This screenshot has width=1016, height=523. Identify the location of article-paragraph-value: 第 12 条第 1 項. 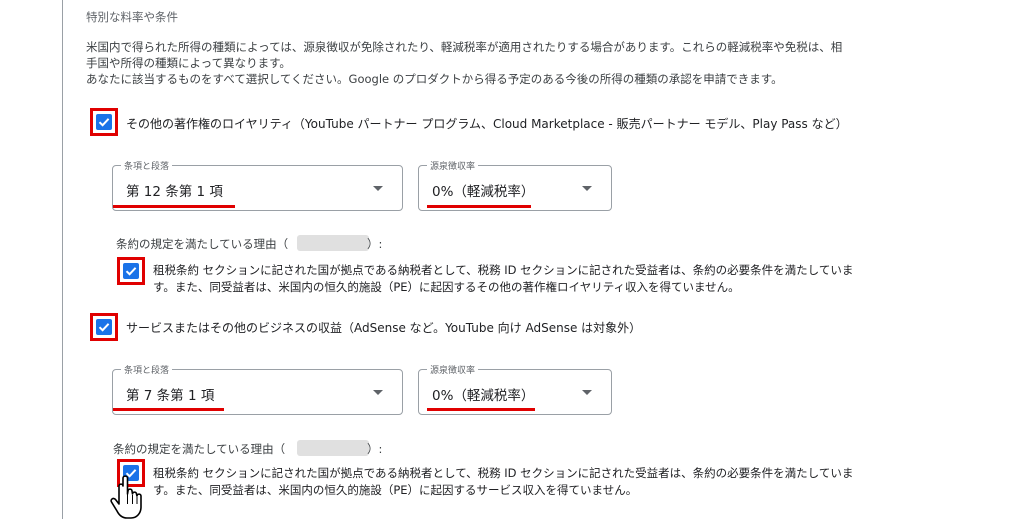
(174, 192).